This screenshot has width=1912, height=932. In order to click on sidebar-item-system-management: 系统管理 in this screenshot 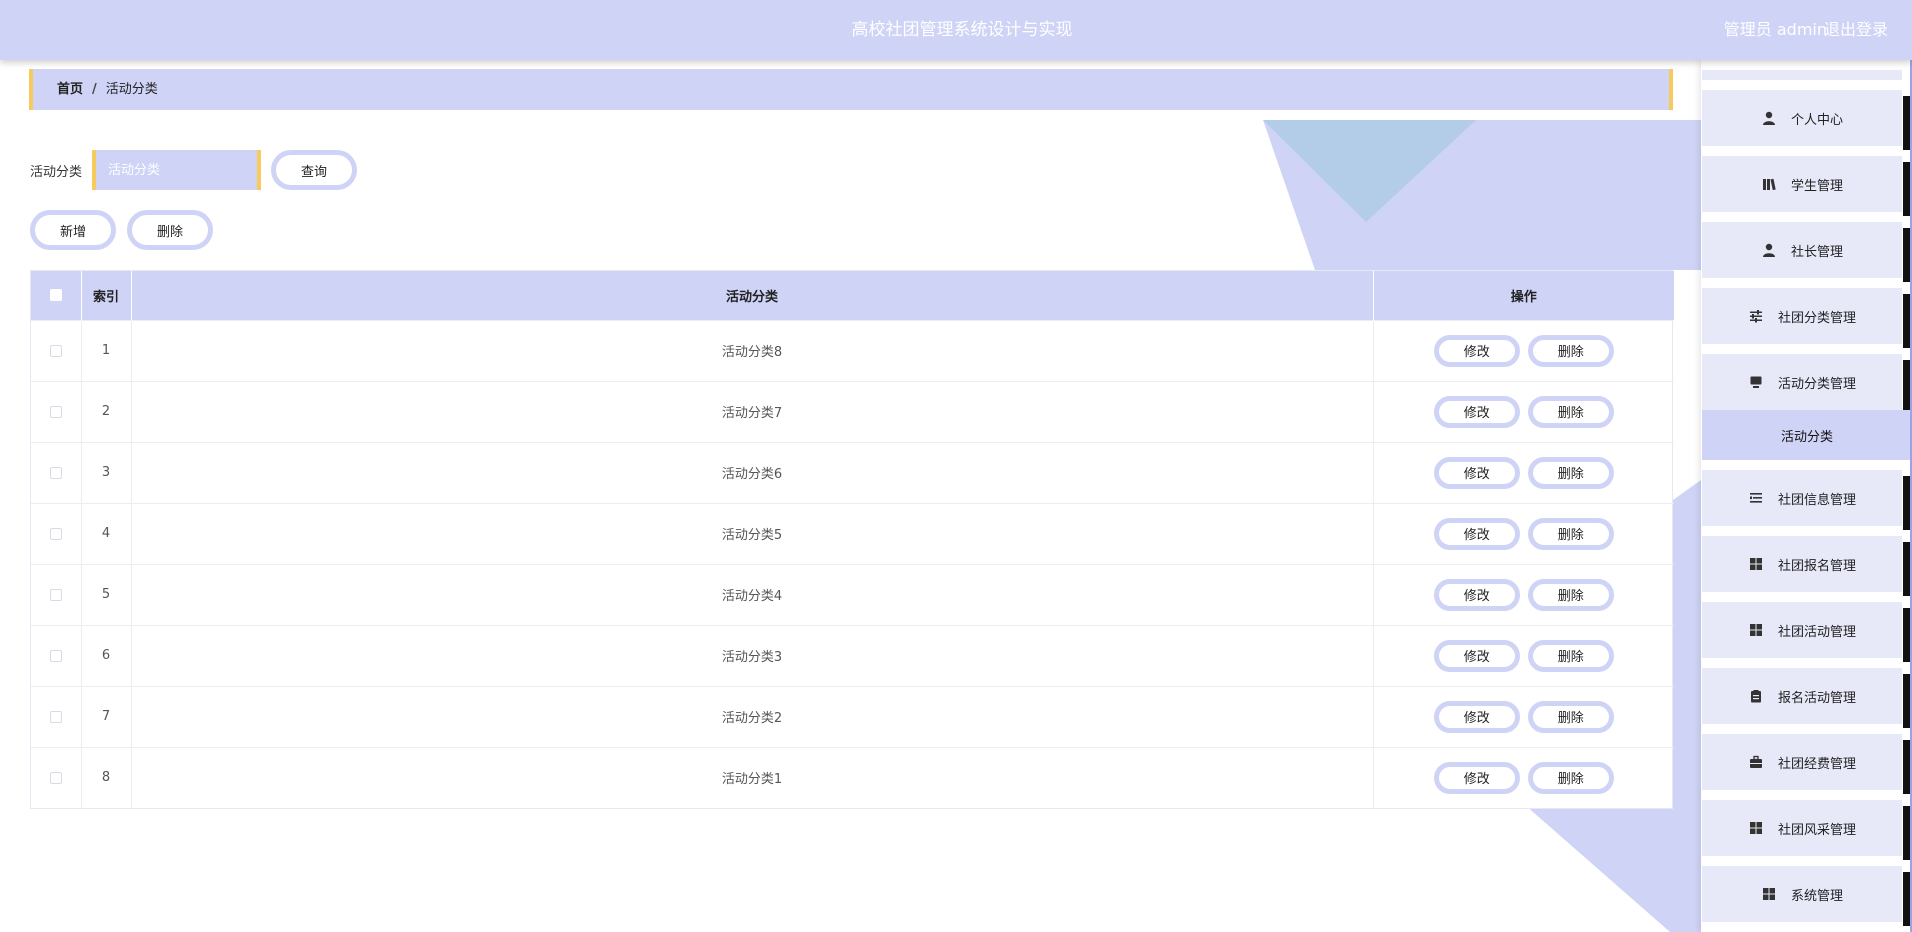, I will do `click(1802, 894)`.